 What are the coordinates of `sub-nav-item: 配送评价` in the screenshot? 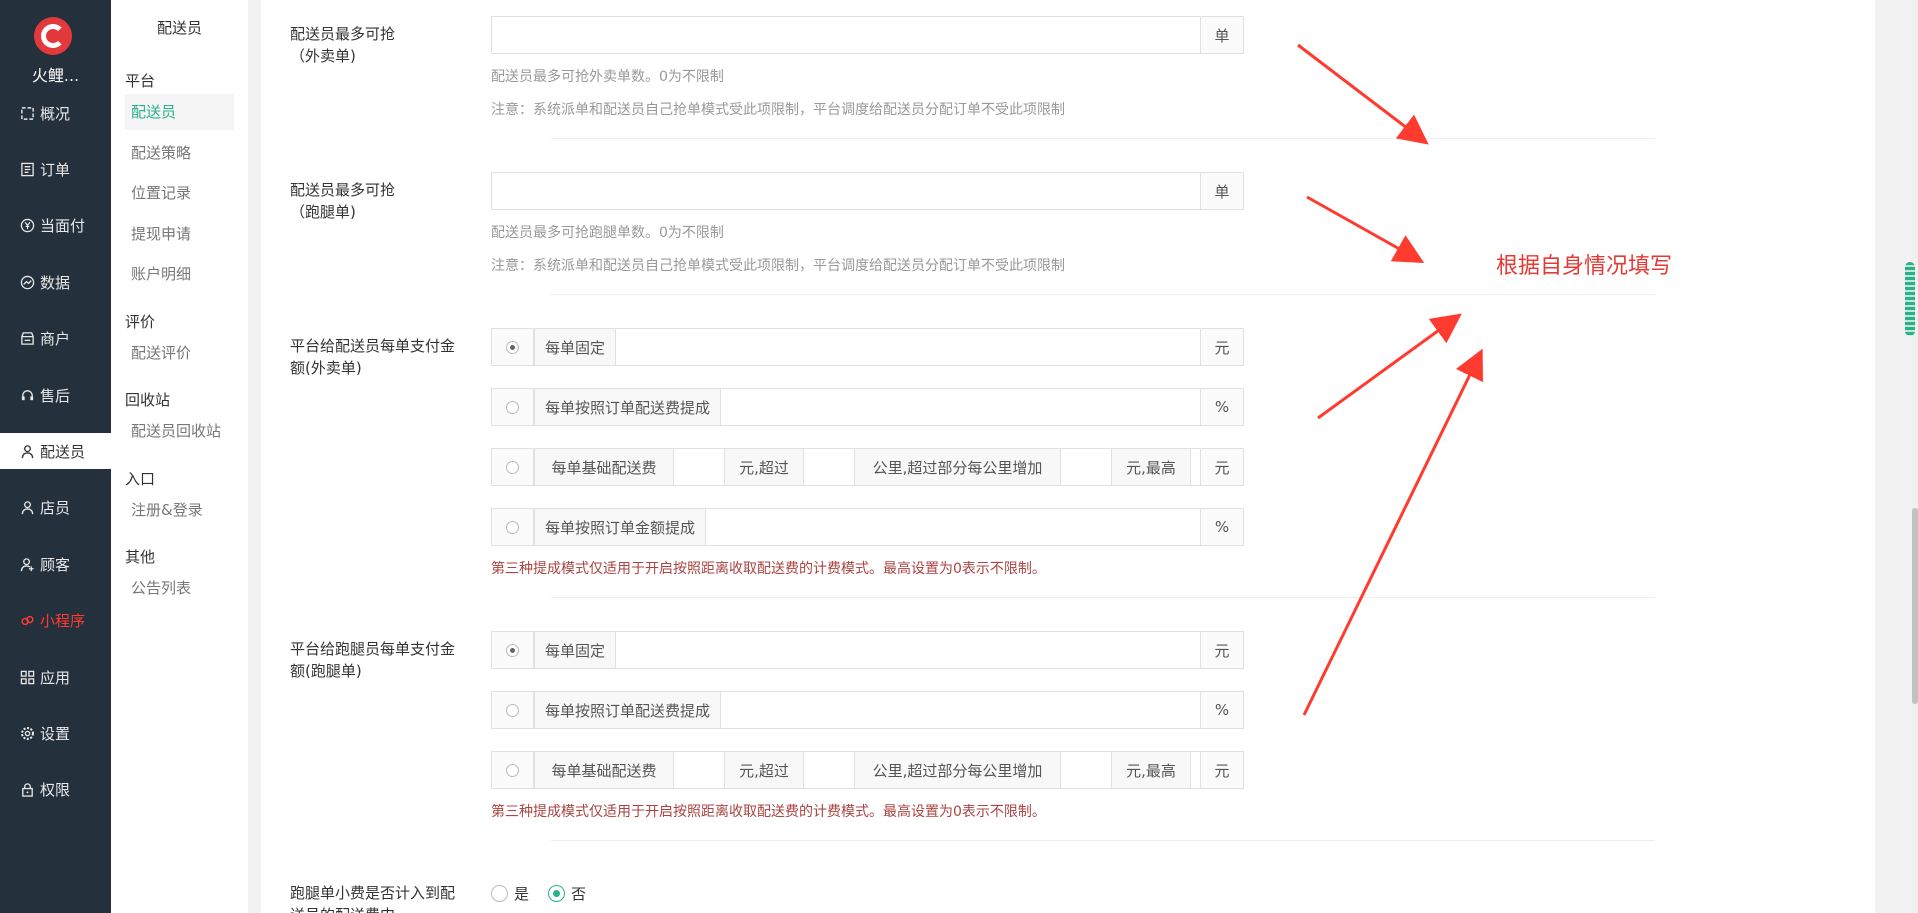 It's located at (179, 353).